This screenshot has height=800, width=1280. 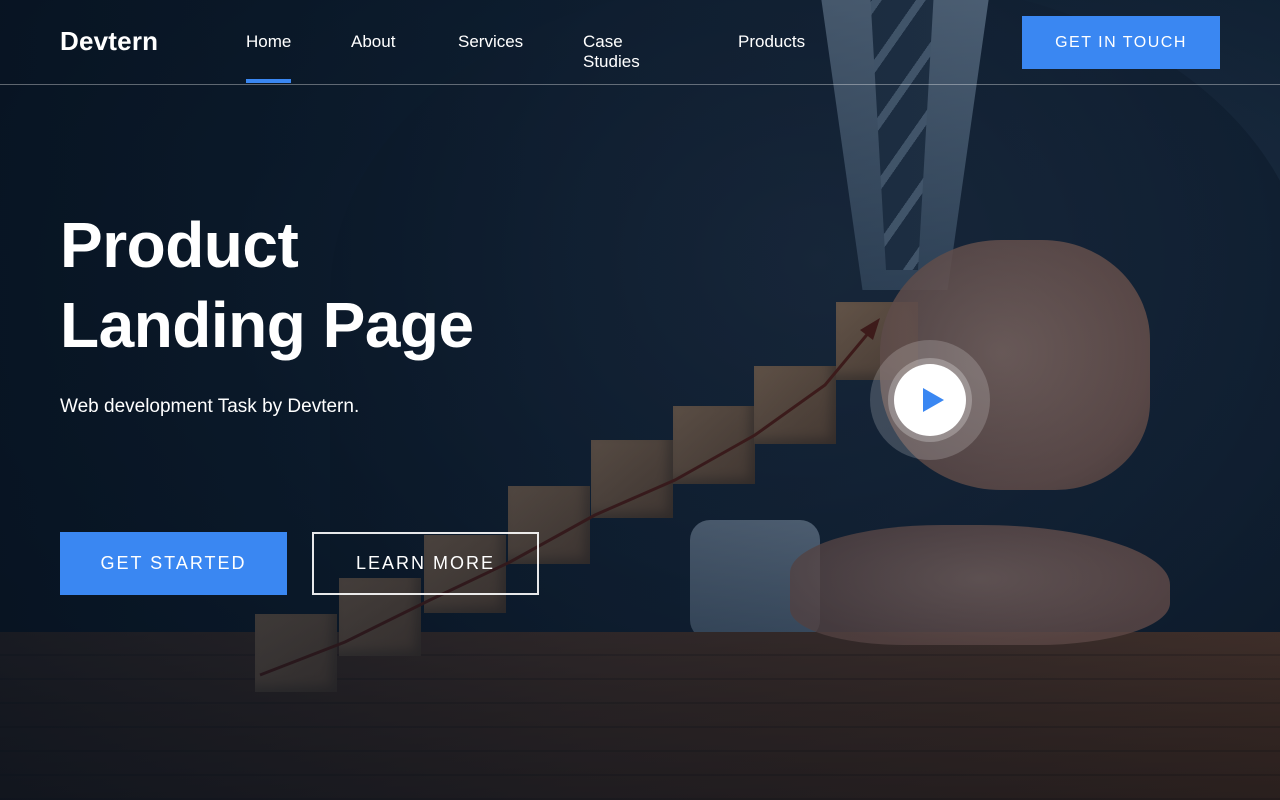 What do you see at coordinates (1121, 42) in the screenshot?
I see `get-in-touch-button: GET IN TOUCH` at bounding box center [1121, 42].